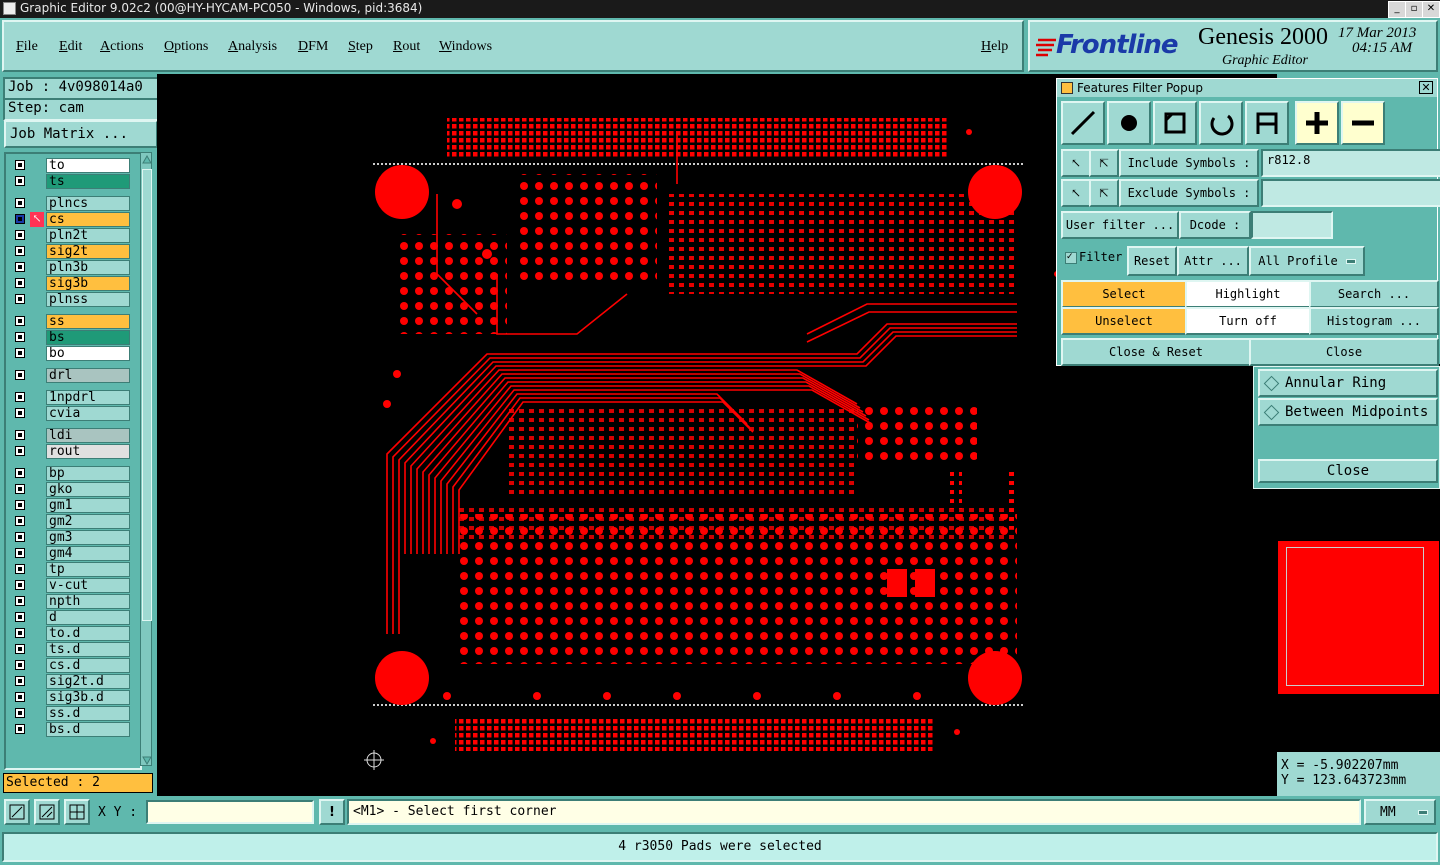  Describe the element at coordinates (186, 47) in the screenshot. I see `menu-options: Options` at that location.